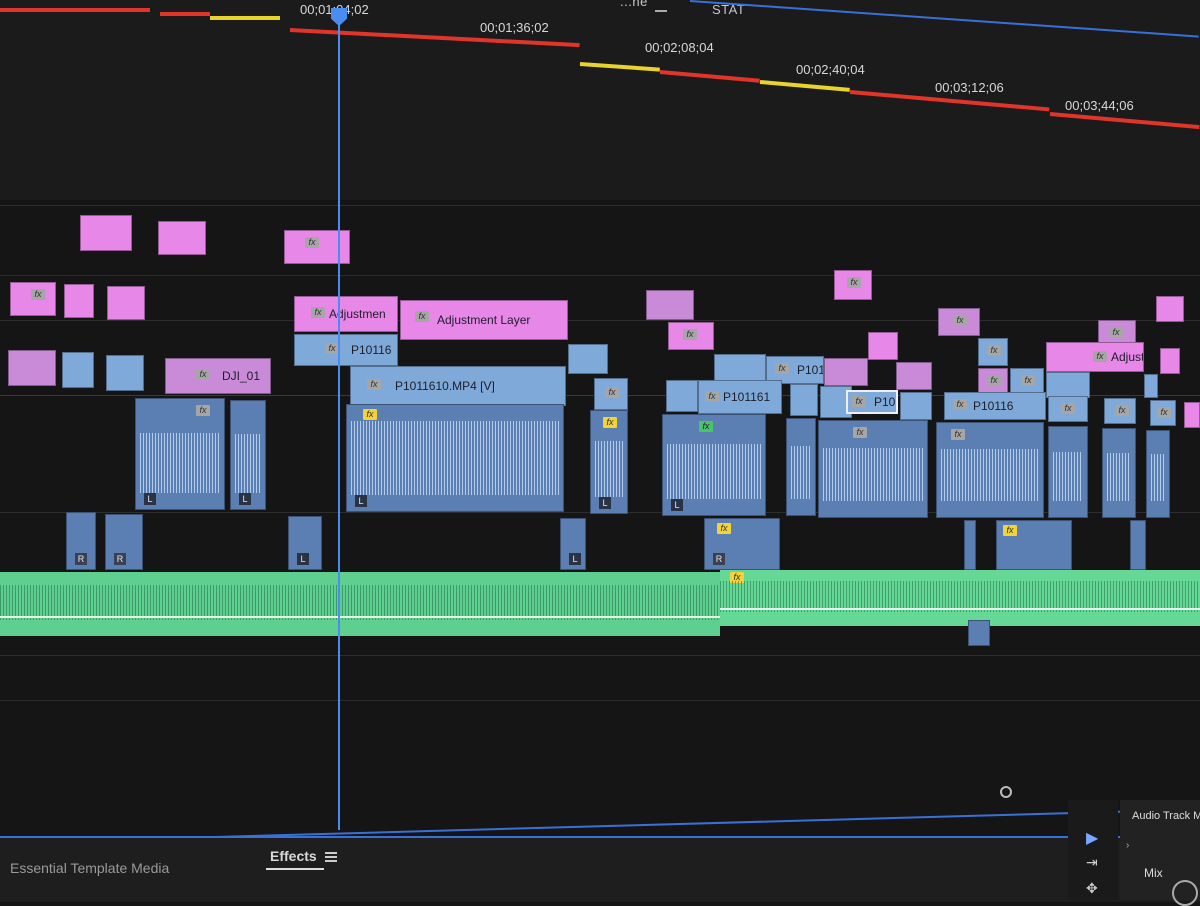 This screenshot has width=1200, height=906. I want to click on zoom-scroll-handle, so click(1006, 792).